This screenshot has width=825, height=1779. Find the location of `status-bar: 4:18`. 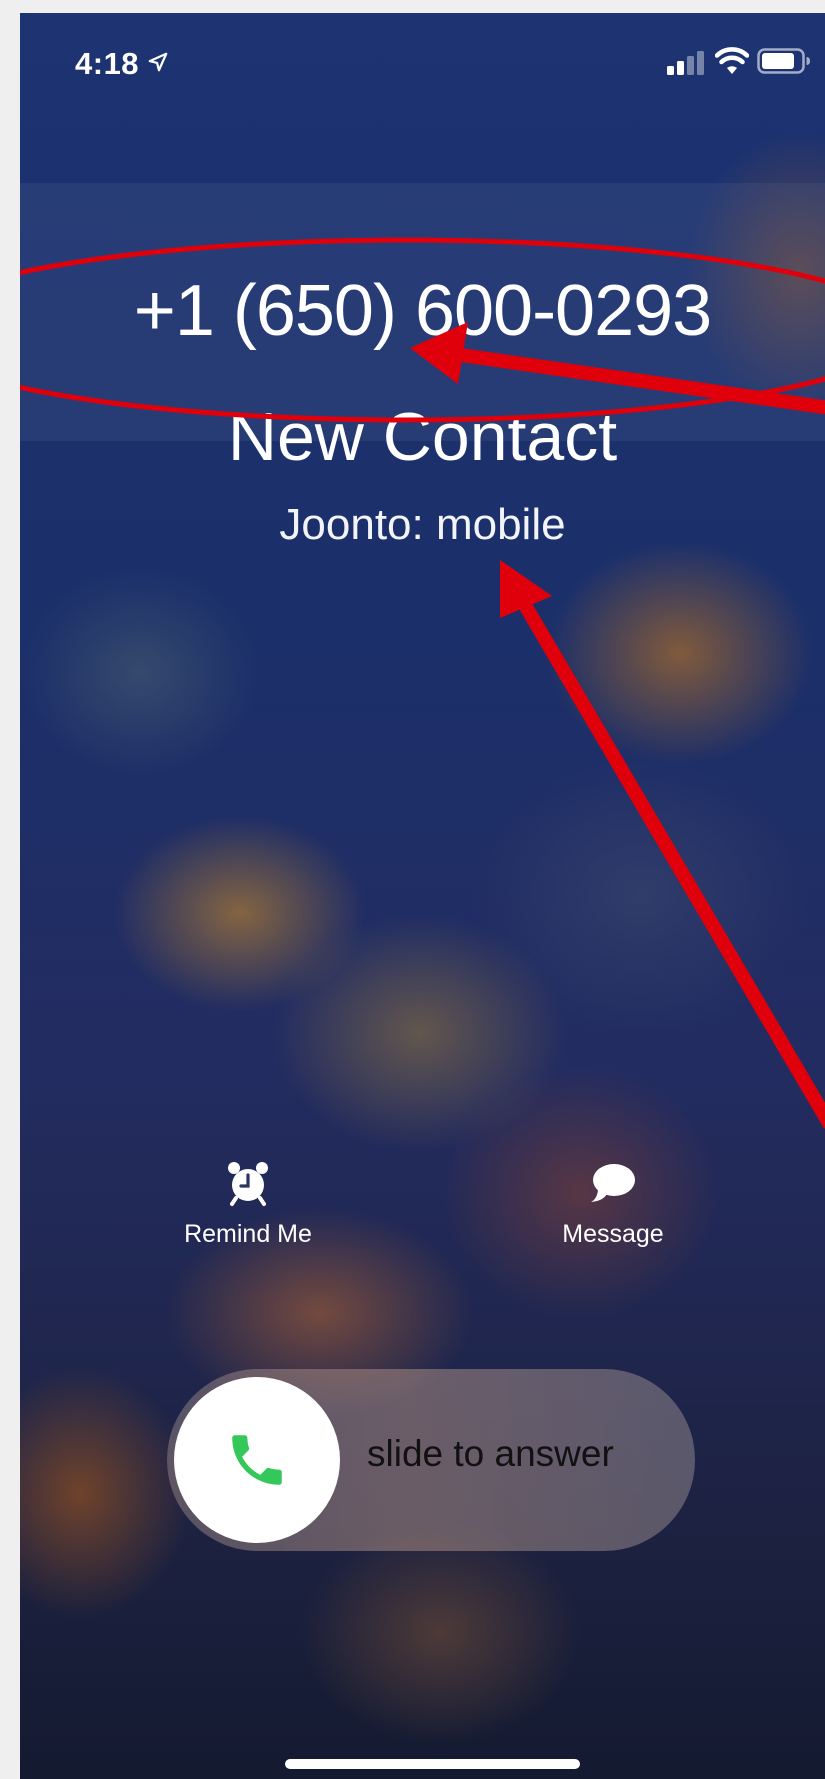

status-bar: 4:18 is located at coordinates (422, 58).